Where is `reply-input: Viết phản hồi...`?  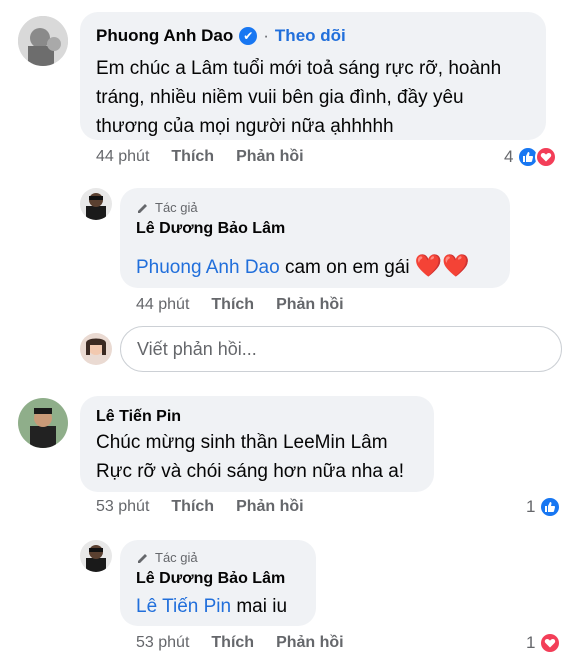 reply-input: Viết phản hồi... is located at coordinates (341, 349).